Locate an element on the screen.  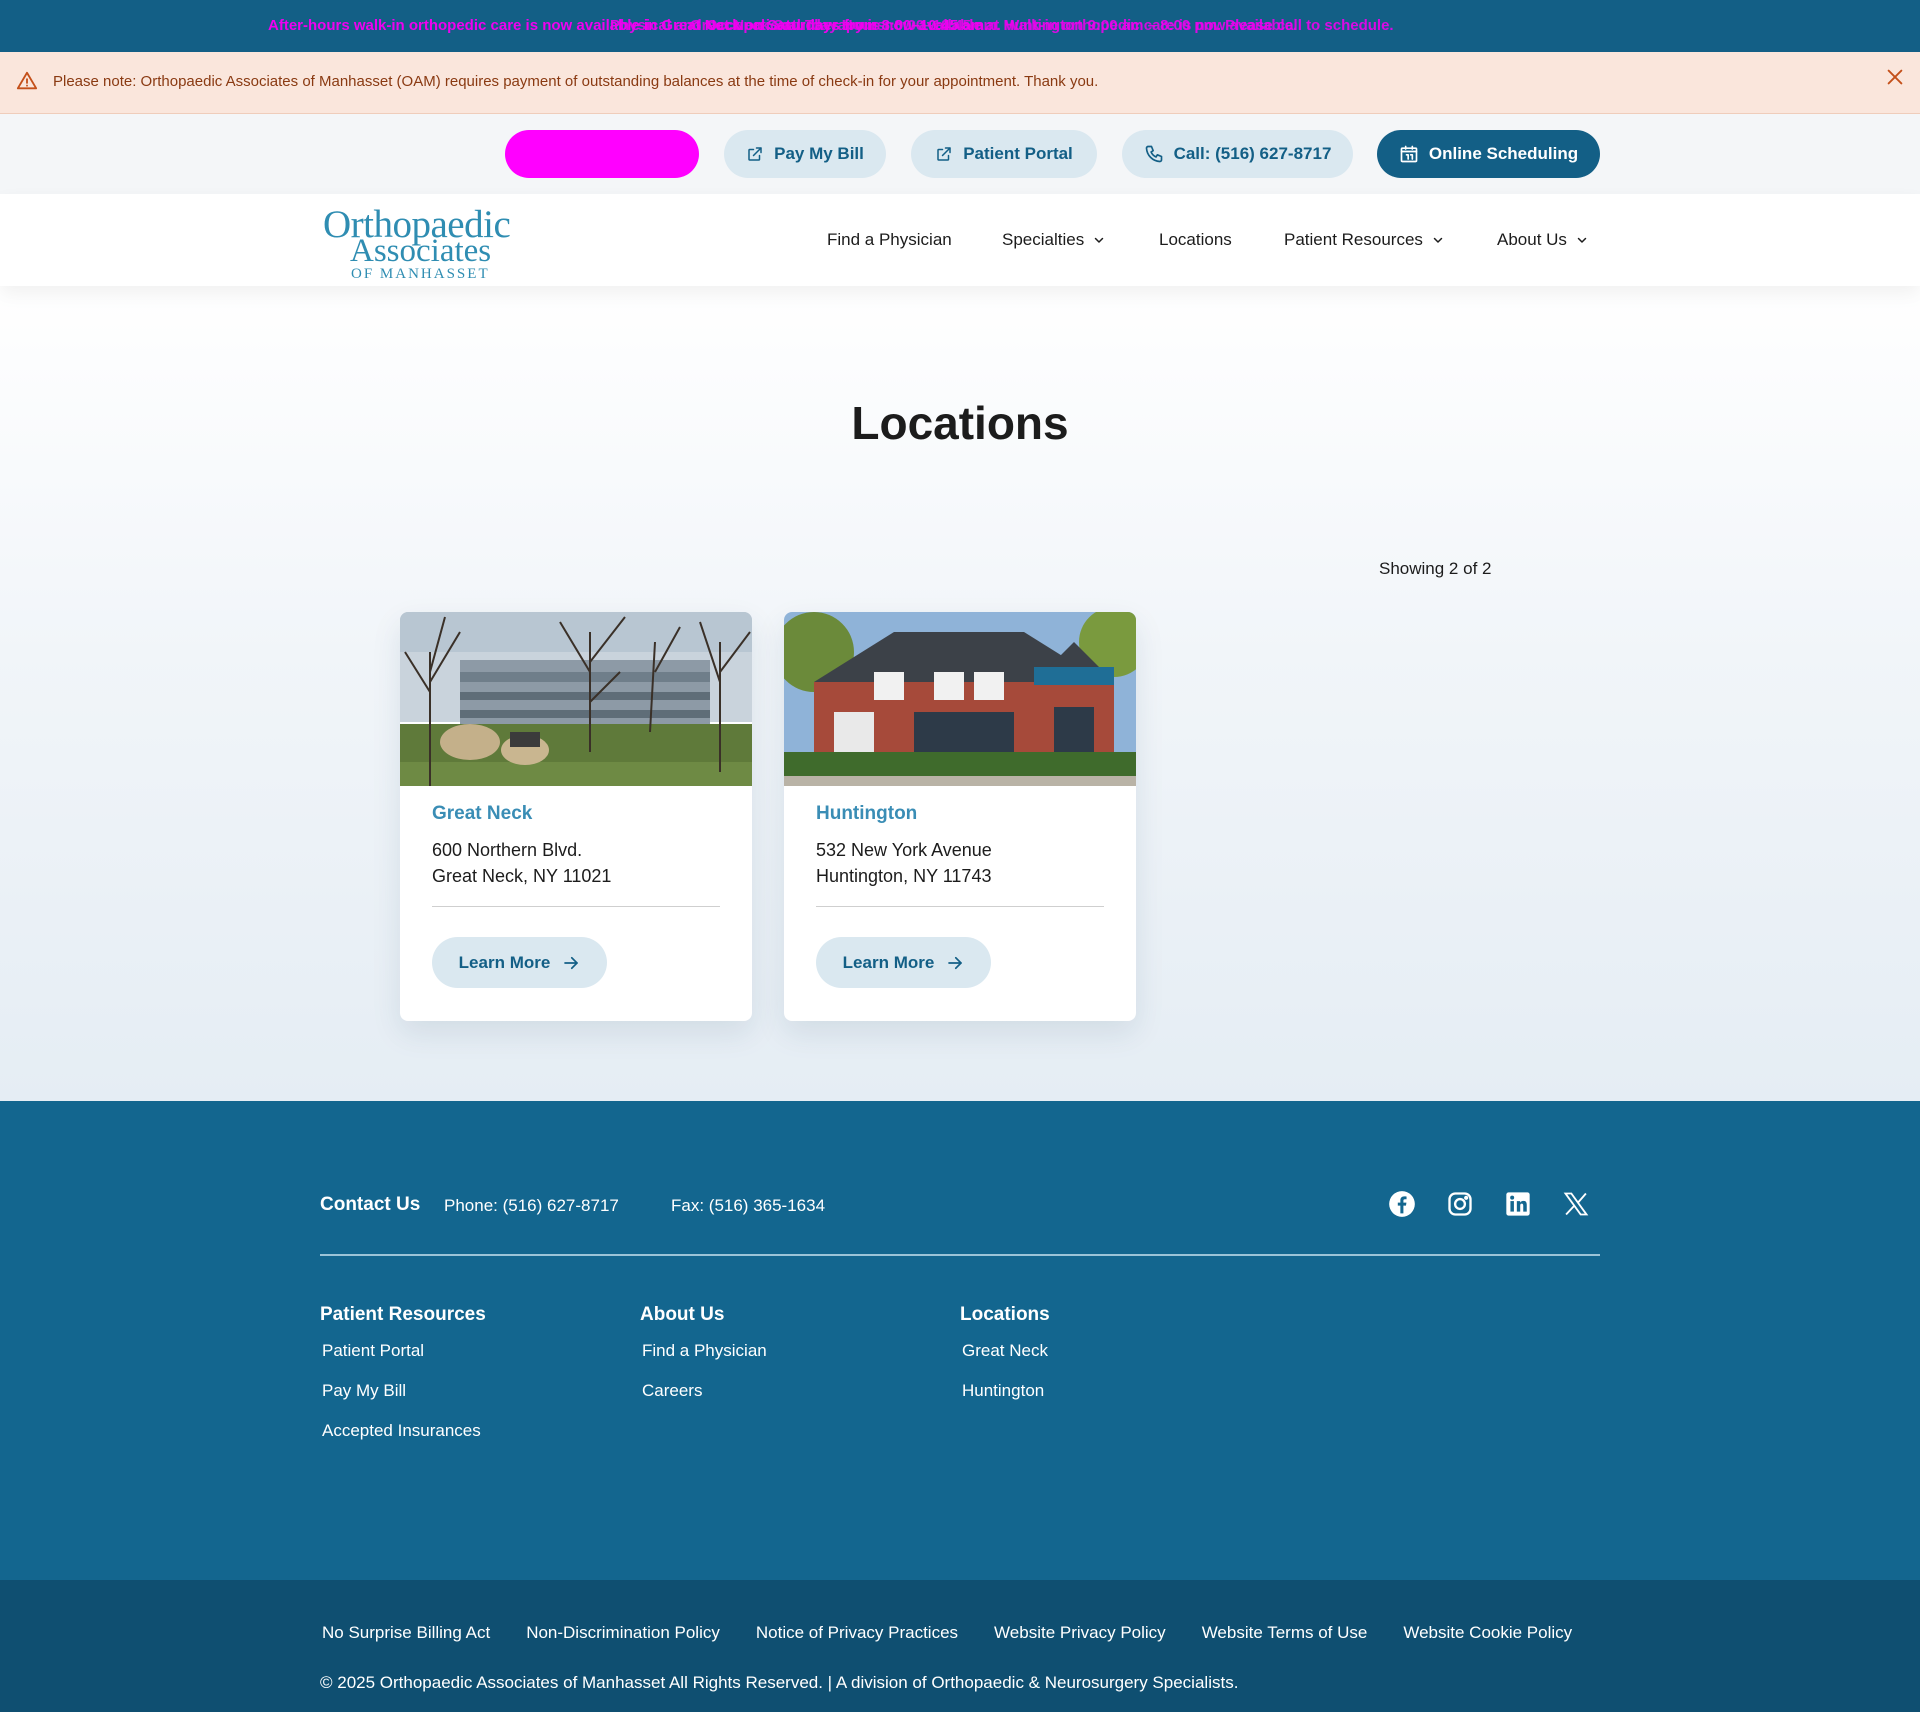
footer-link: Accepted Insurances is located at coordinates (404, 1440).